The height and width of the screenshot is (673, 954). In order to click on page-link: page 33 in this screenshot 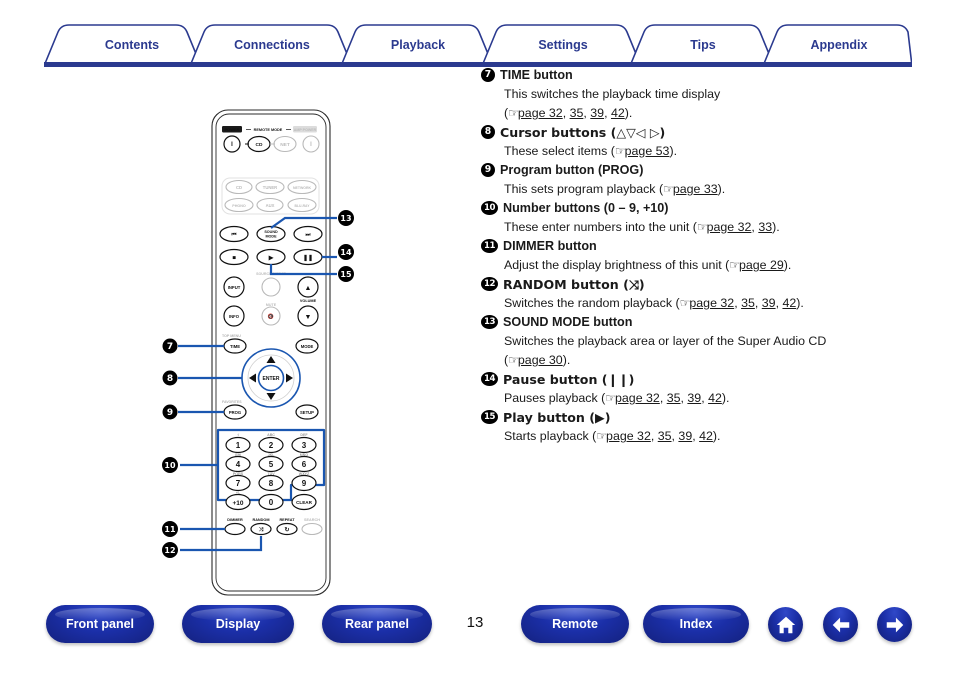, I will do `click(695, 189)`.